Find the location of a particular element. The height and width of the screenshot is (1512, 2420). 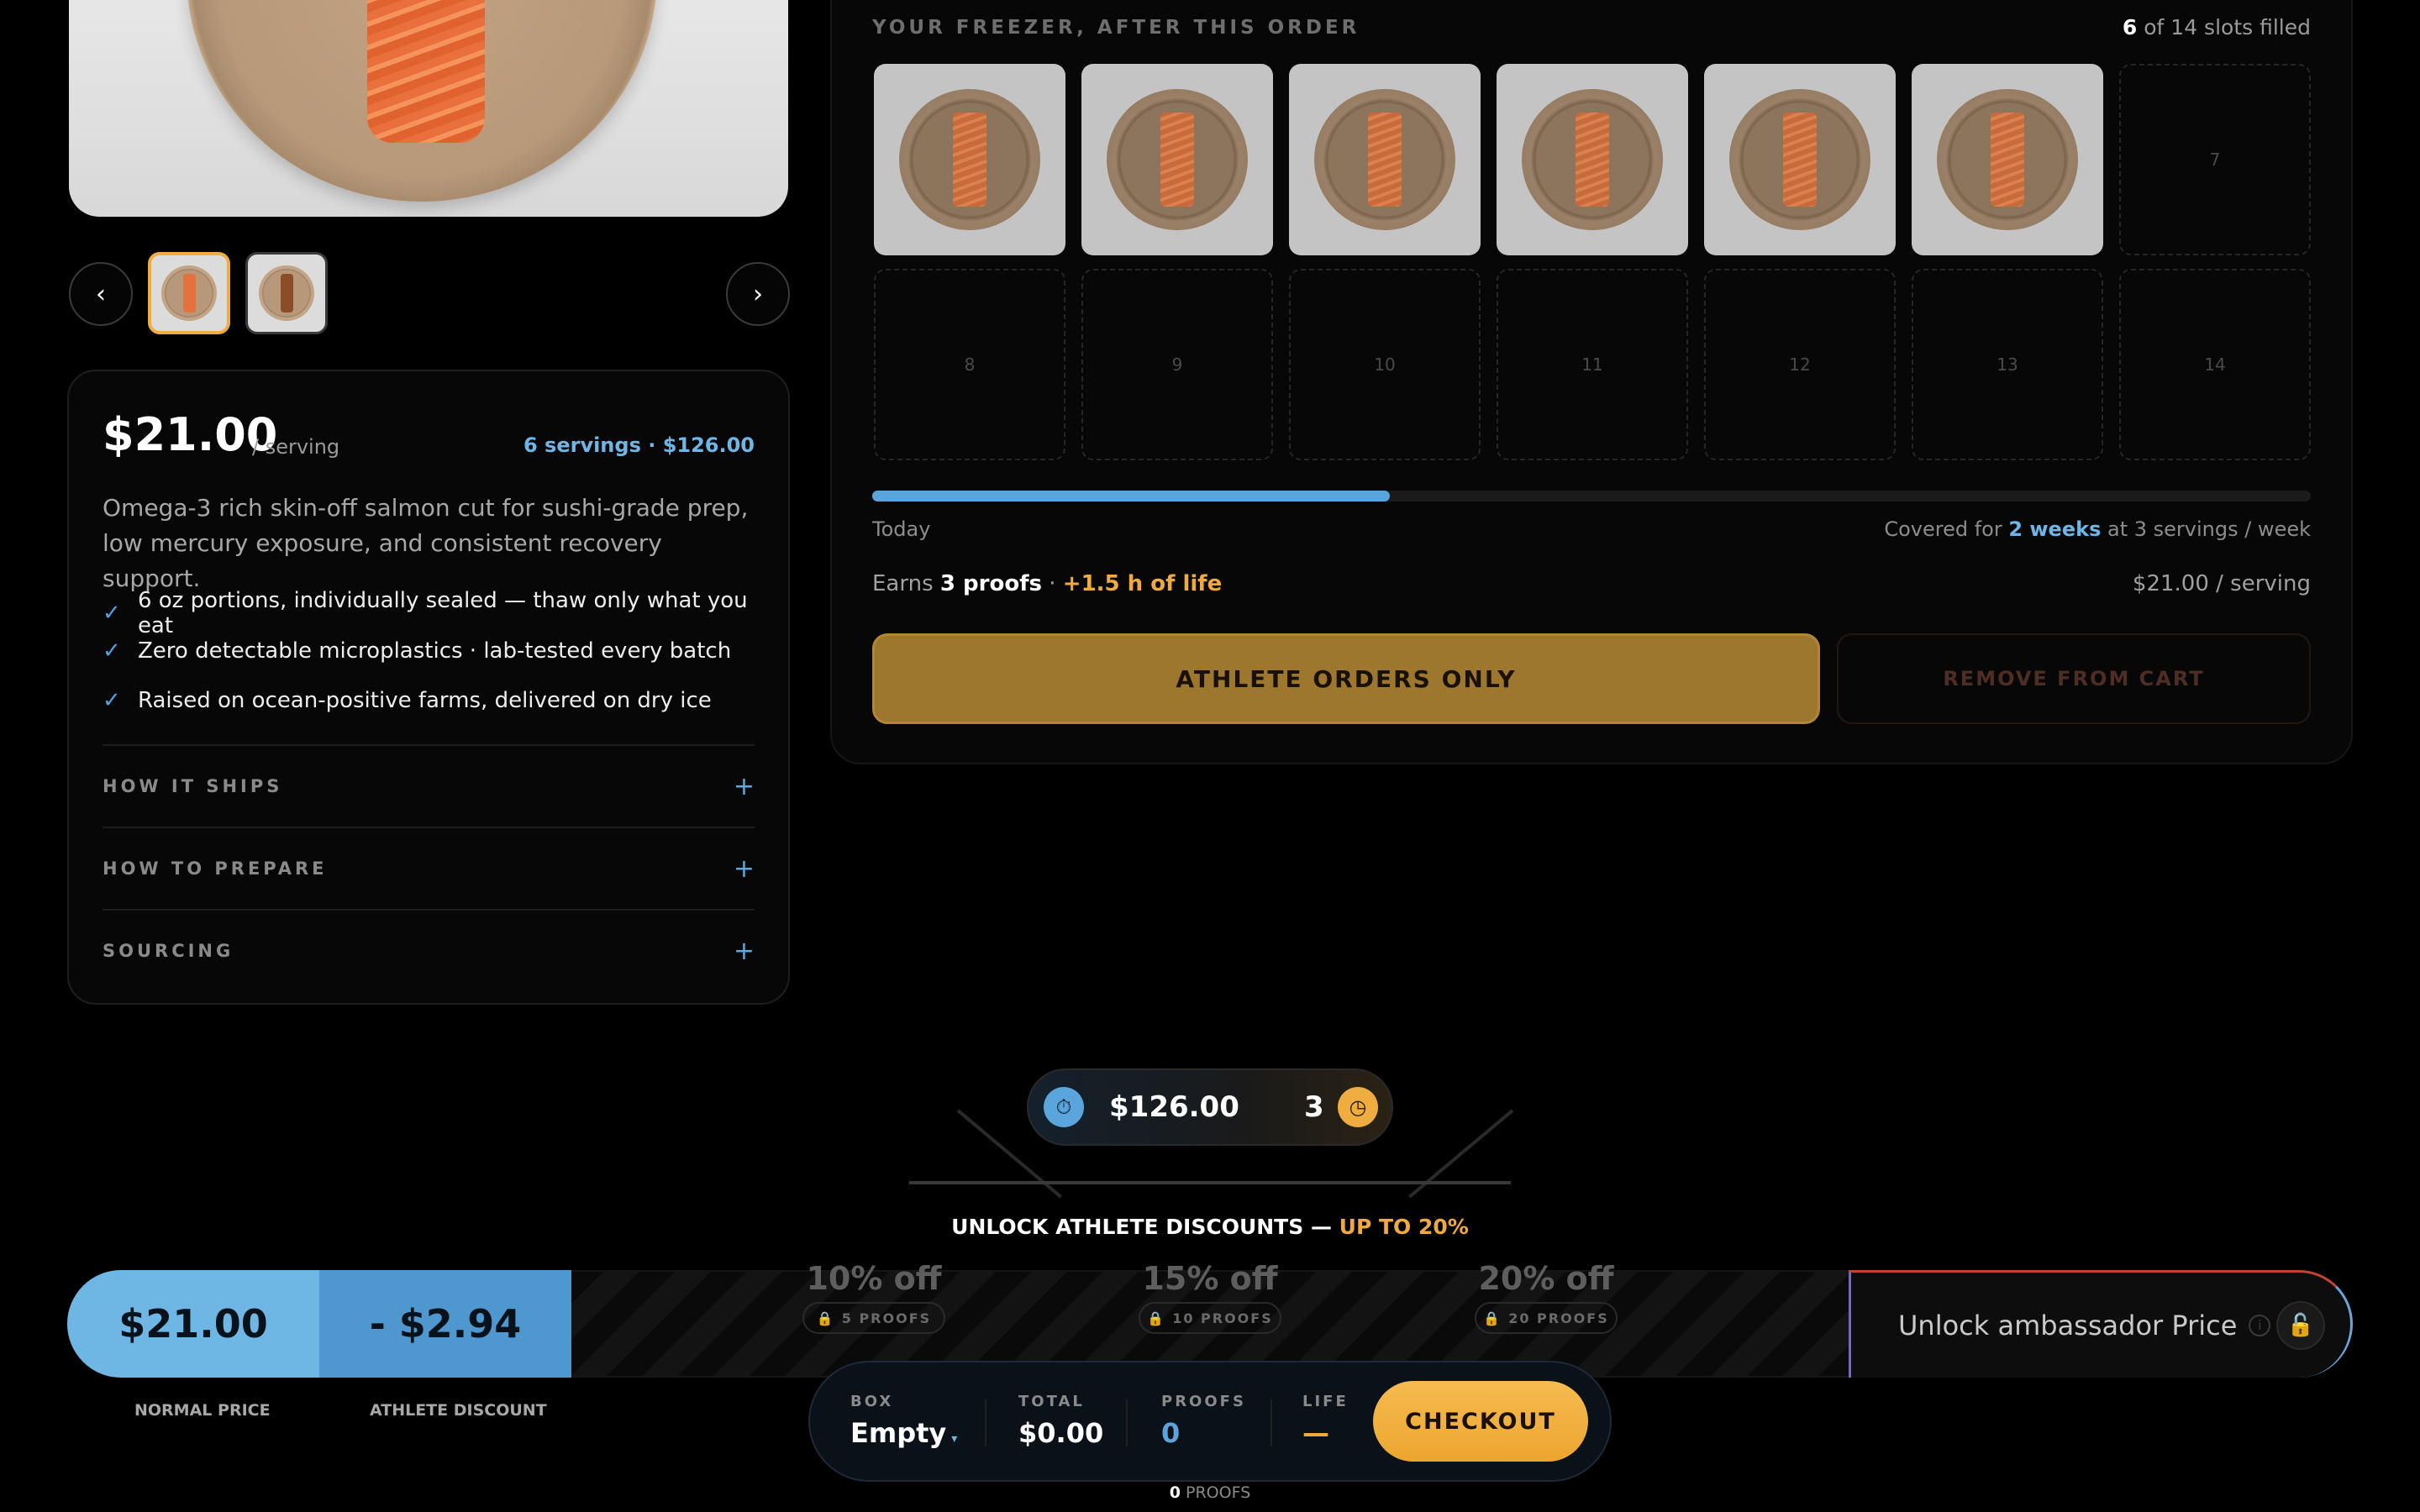

freezer-slot-empty: 9 is located at coordinates (1177, 364).